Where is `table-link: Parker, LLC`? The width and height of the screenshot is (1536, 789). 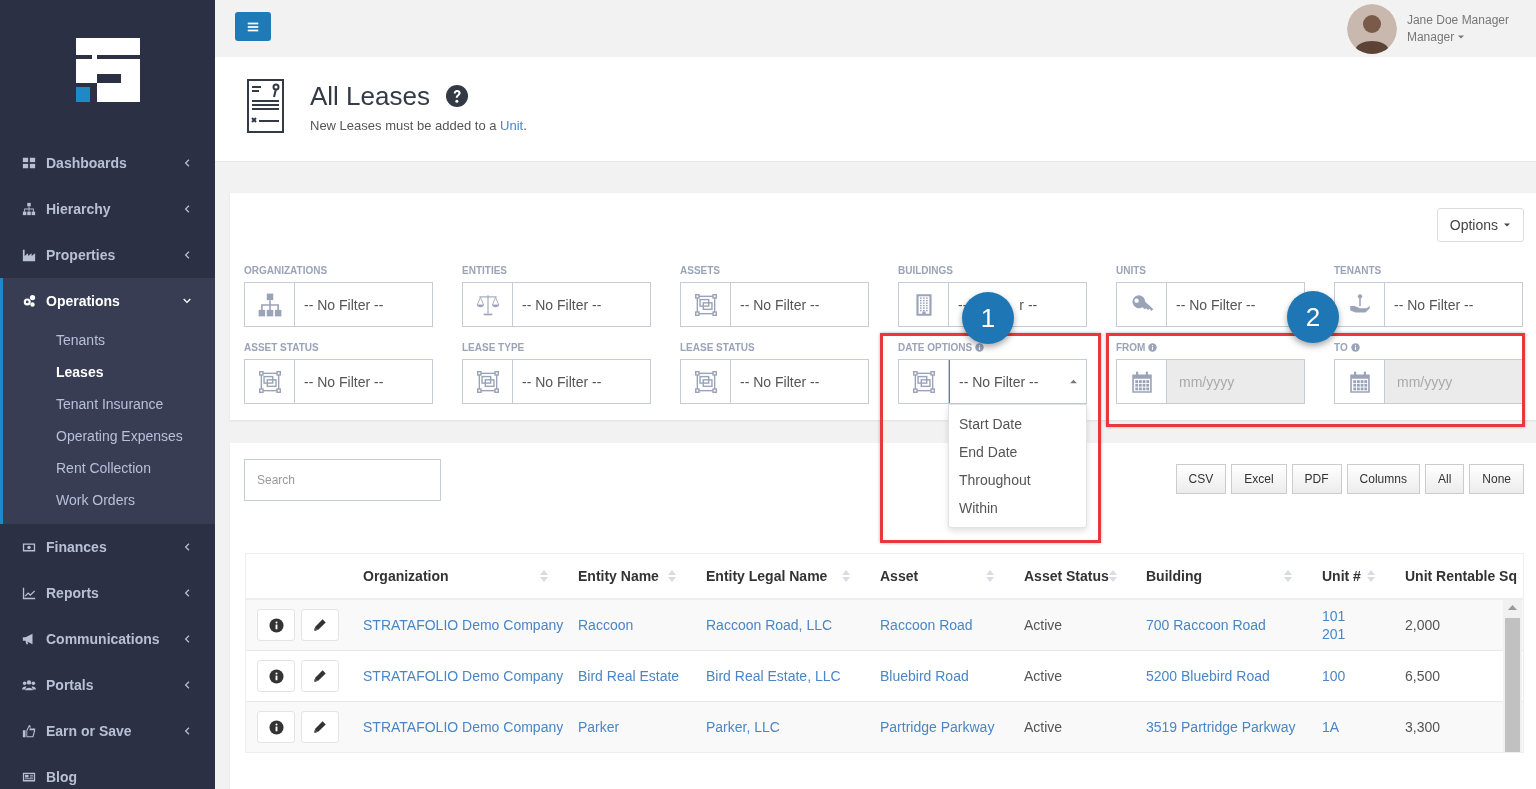
table-link: Parker, LLC is located at coordinates (787, 727).